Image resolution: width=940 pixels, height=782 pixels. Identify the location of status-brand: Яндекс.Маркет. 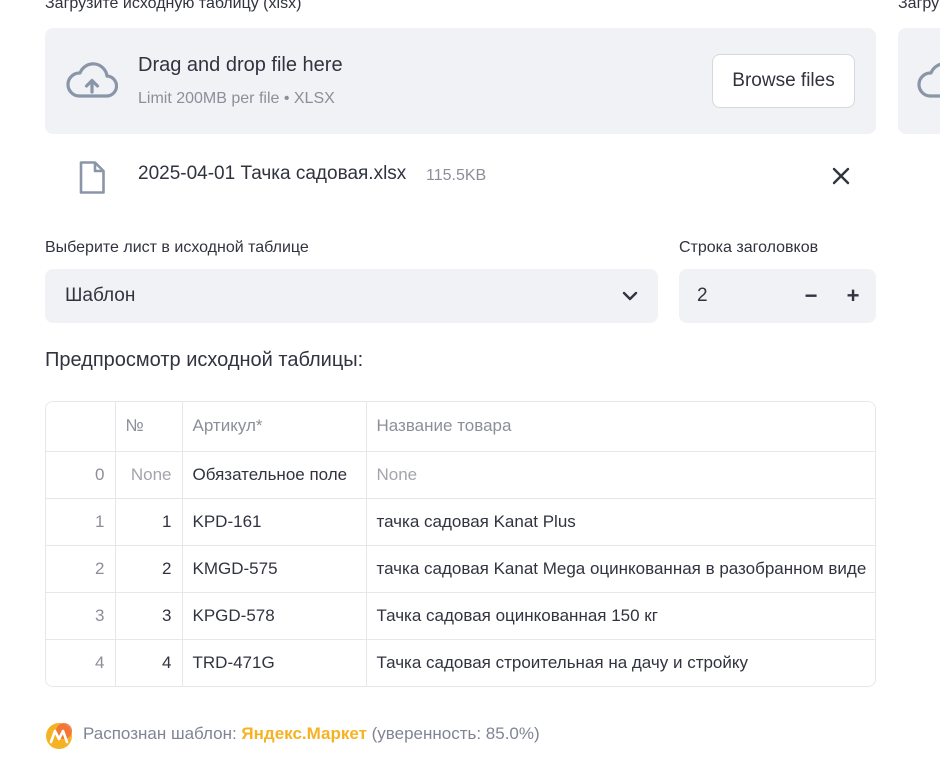
(304, 733).